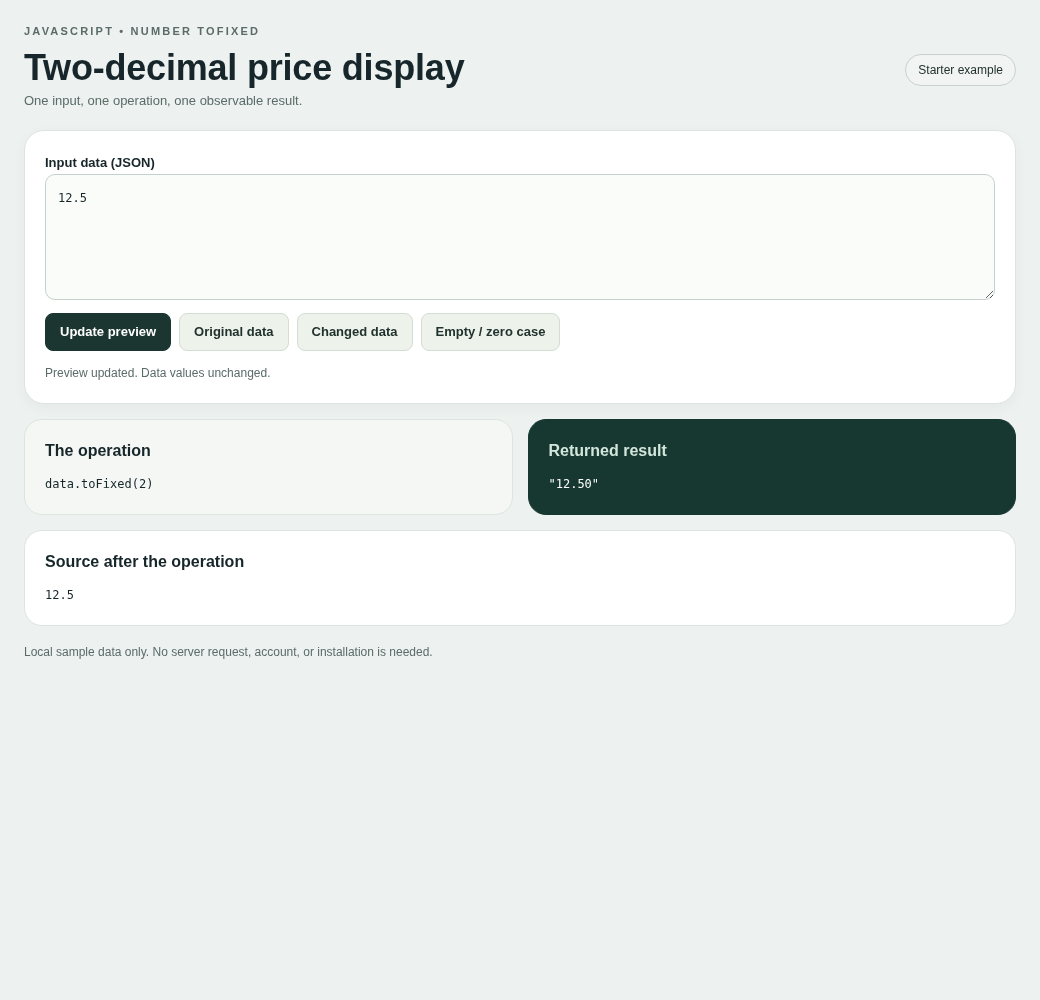 The height and width of the screenshot is (1000, 1040). What do you see at coordinates (100, 484) in the screenshot?
I see `code-text: data.toFixed(2)` at bounding box center [100, 484].